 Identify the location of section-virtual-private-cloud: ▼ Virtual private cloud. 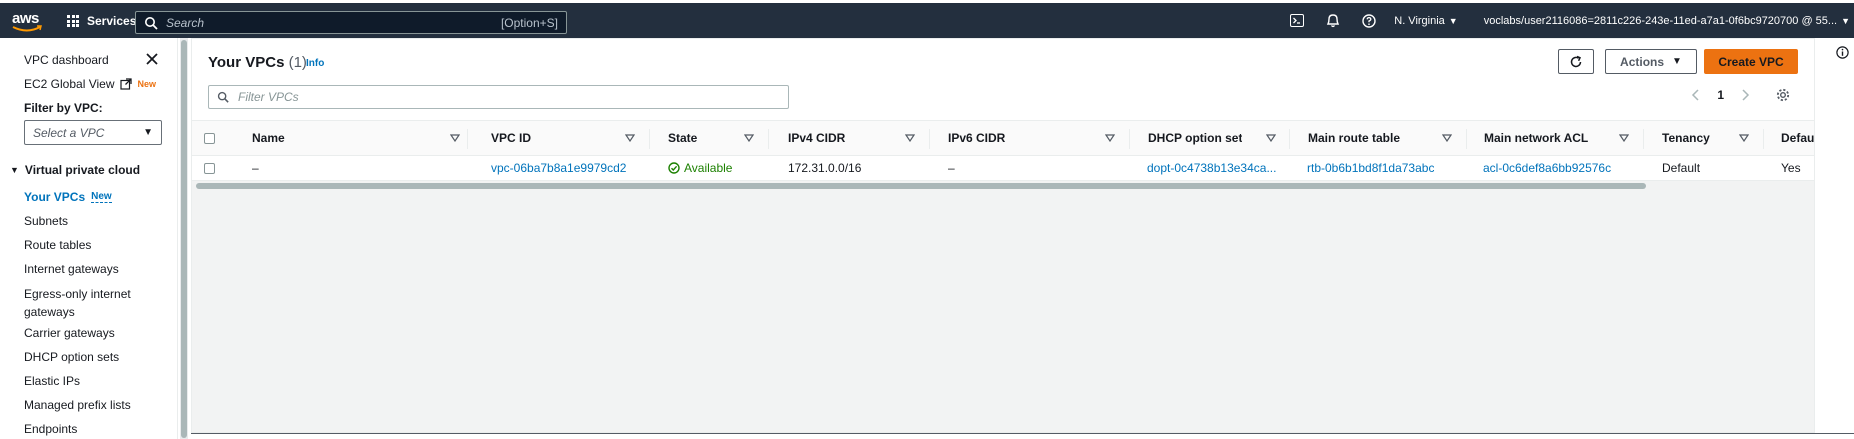
(75, 170).